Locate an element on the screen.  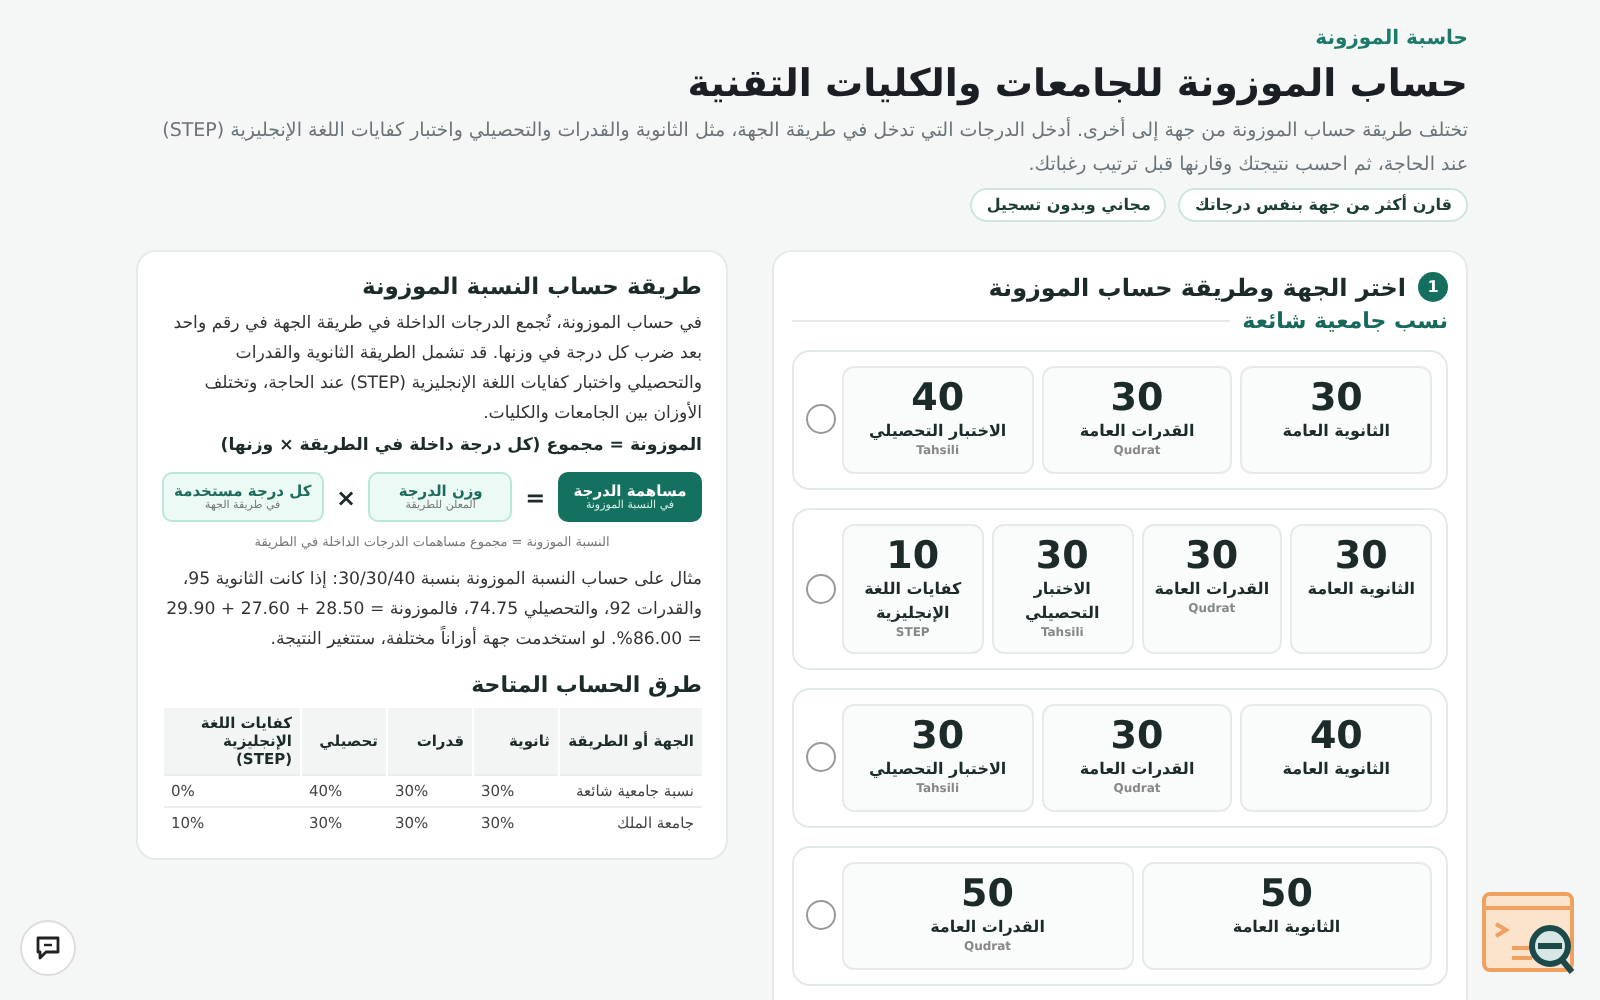
weight-label: كفايات اللغة الإنجليزية is located at coordinates (913, 602).